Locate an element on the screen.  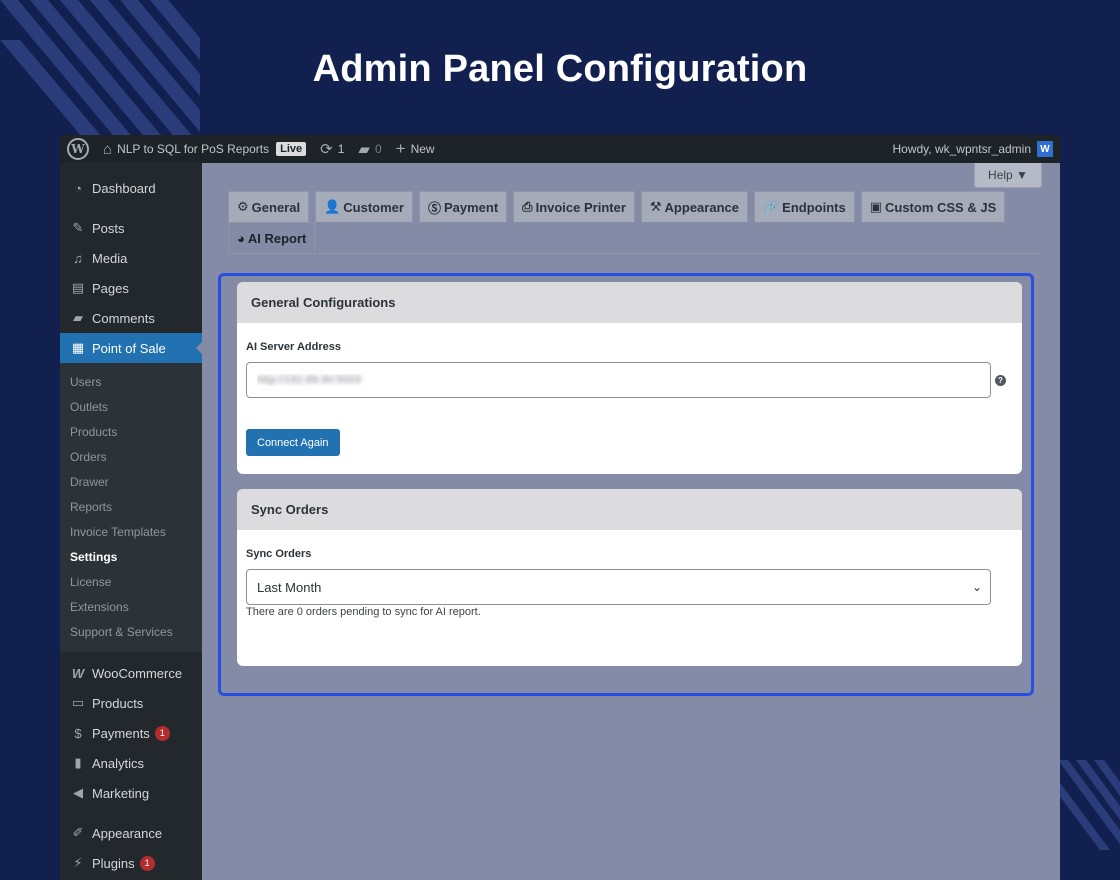
wordpress-logo: W is located at coordinates (78, 149).